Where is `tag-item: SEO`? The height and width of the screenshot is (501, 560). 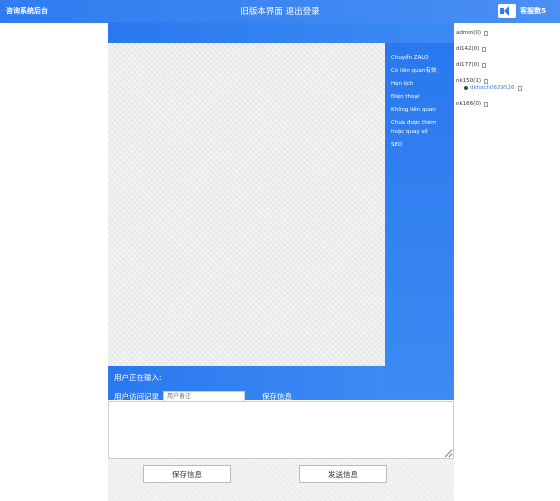 tag-item: SEO is located at coordinates (422, 145).